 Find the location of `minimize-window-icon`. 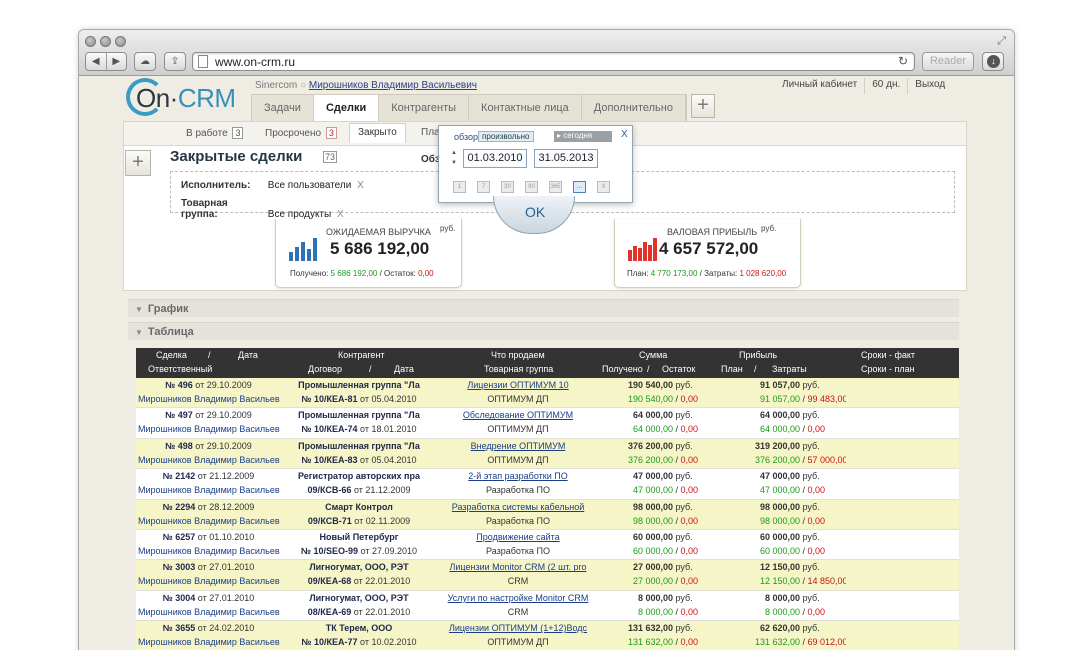

minimize-window-icon is located at coordinates (105, 41).